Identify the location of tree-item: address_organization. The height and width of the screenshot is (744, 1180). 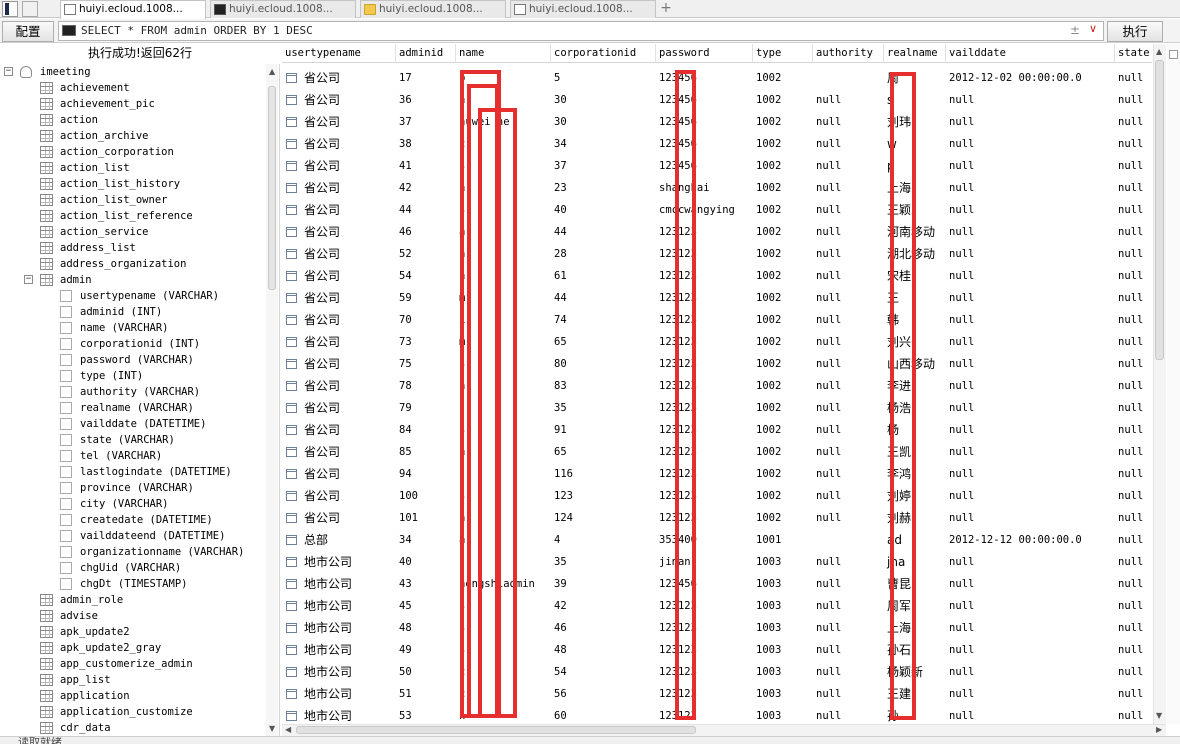
(135, 264).